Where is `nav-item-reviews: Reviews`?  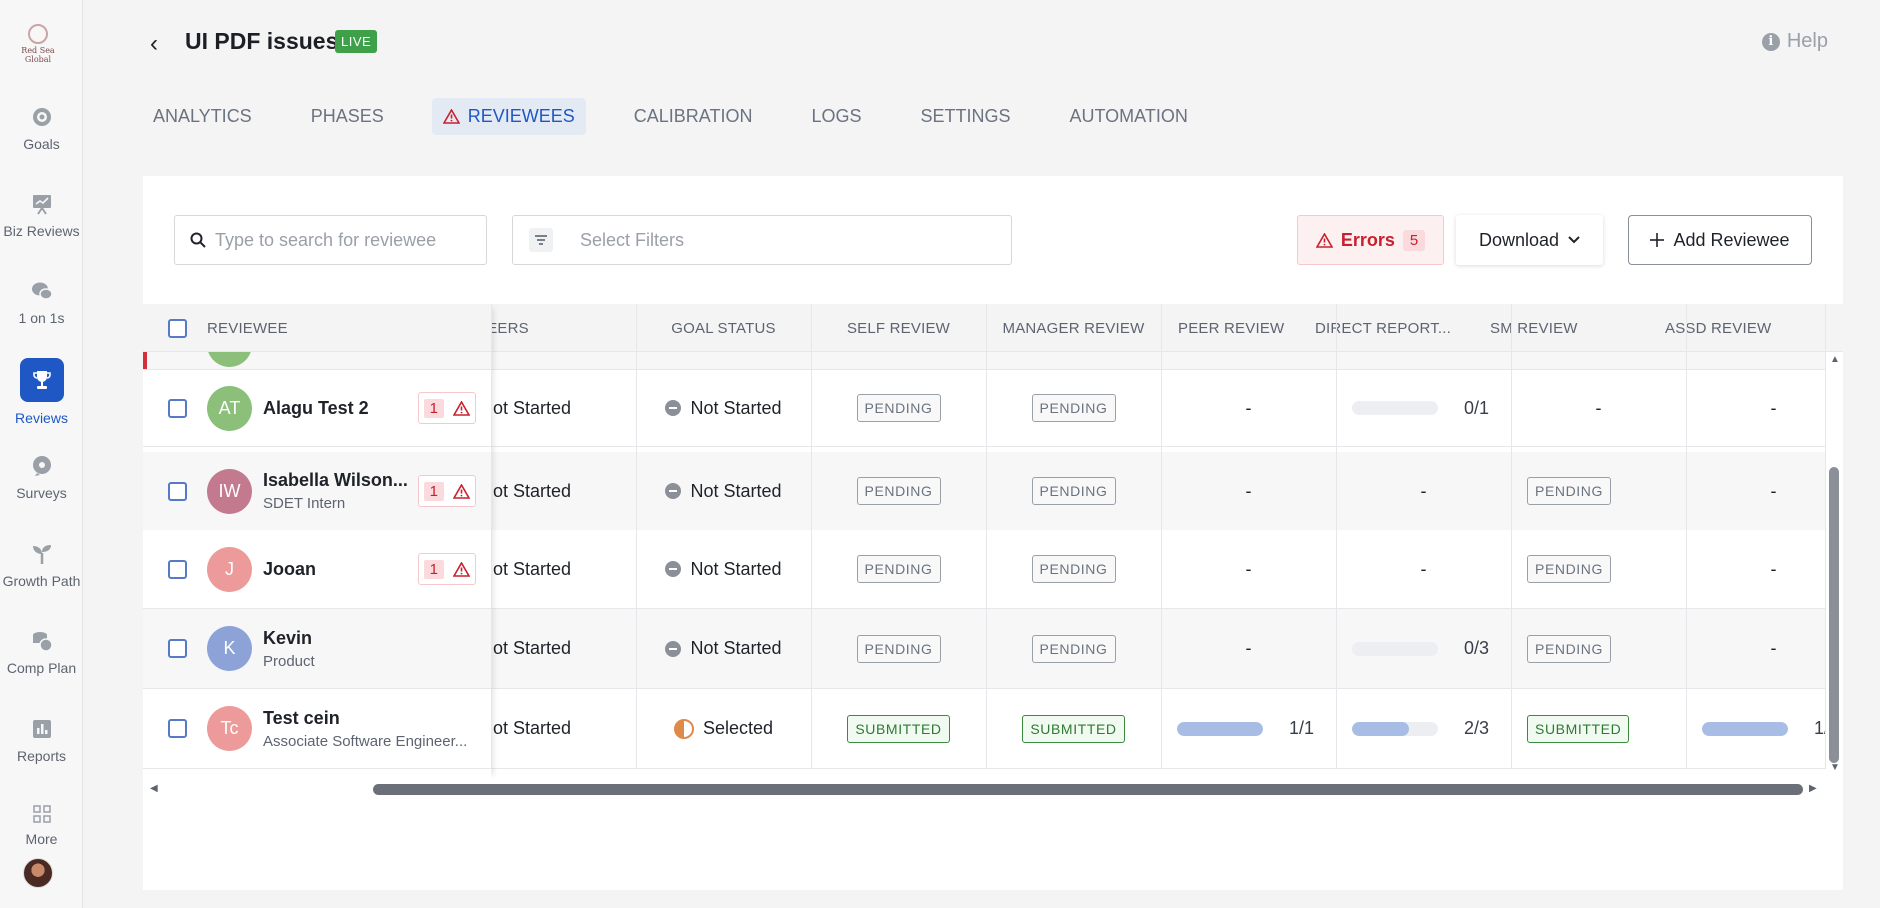
nav-item-reviews: Reviews is located at coordinates (41, 392).